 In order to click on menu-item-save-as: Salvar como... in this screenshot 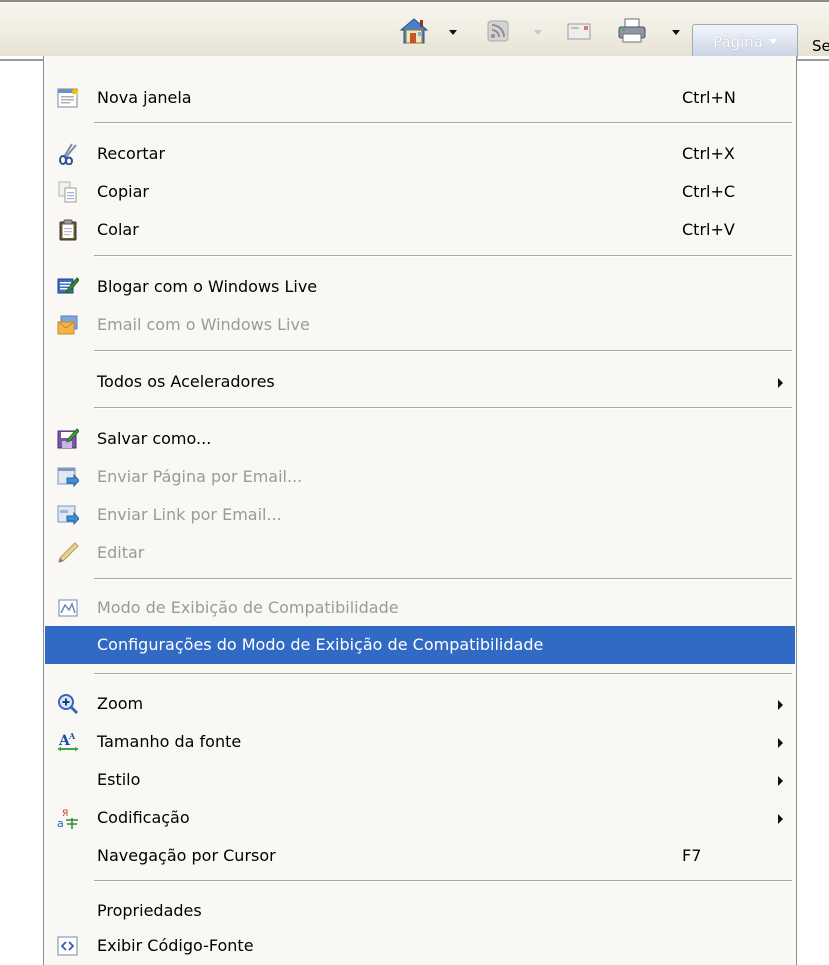, I will do `click(420, 439)`.